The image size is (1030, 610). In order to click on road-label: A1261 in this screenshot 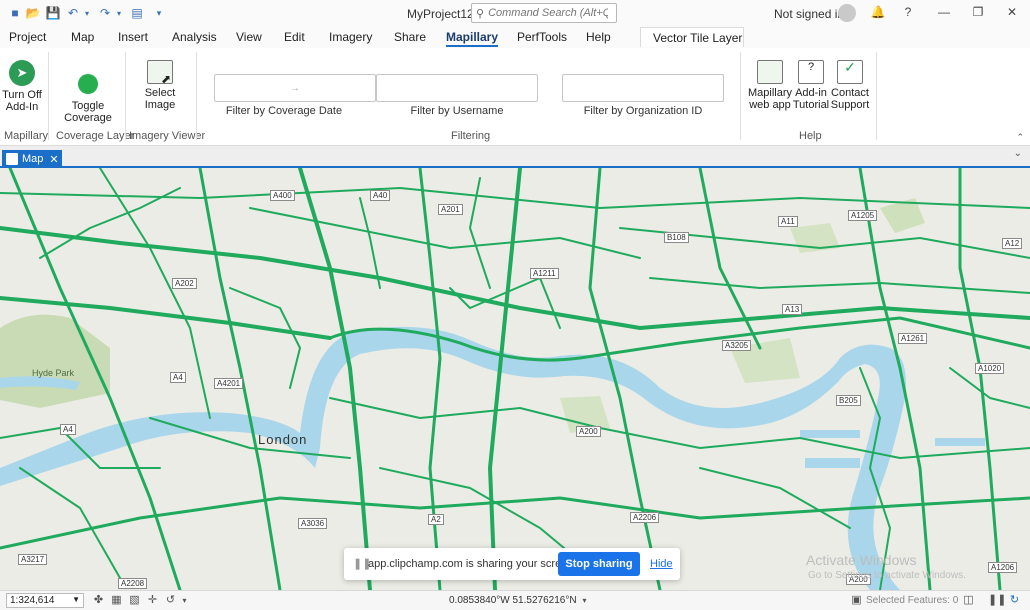, I will do `click(913, 338)`.